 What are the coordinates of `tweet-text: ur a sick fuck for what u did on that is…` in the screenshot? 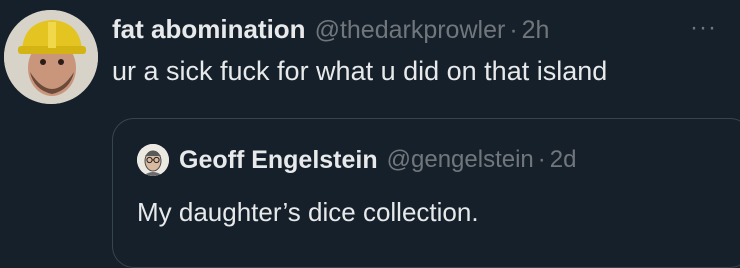 It's located at (360, 71).